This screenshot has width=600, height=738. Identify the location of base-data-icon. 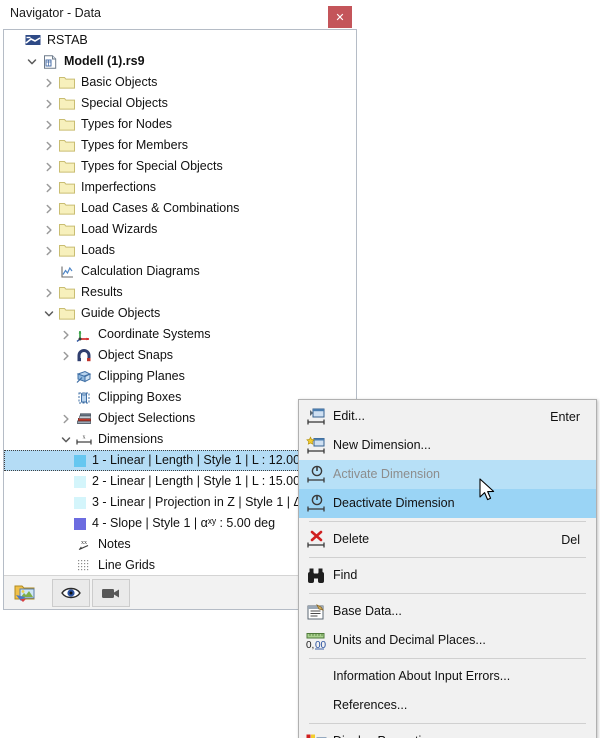
(316, 611).